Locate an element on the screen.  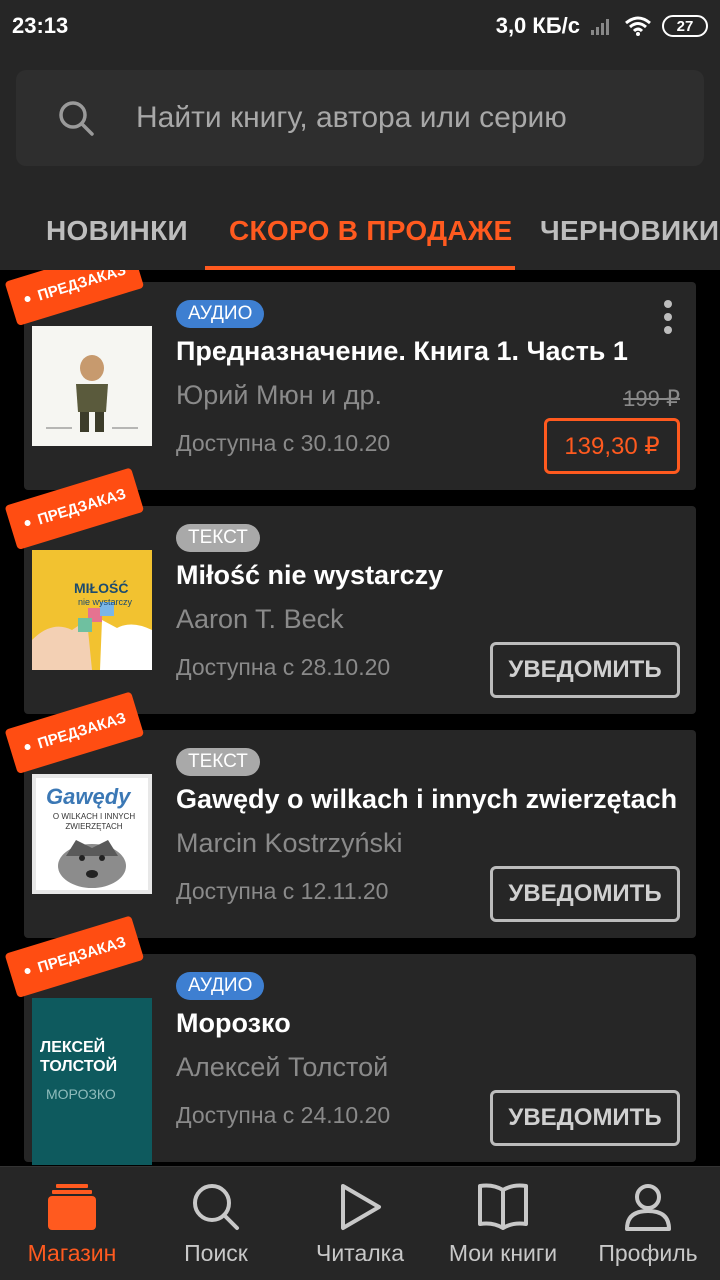
nav-store-label: Магазин is located at coordinates (72, 1252).